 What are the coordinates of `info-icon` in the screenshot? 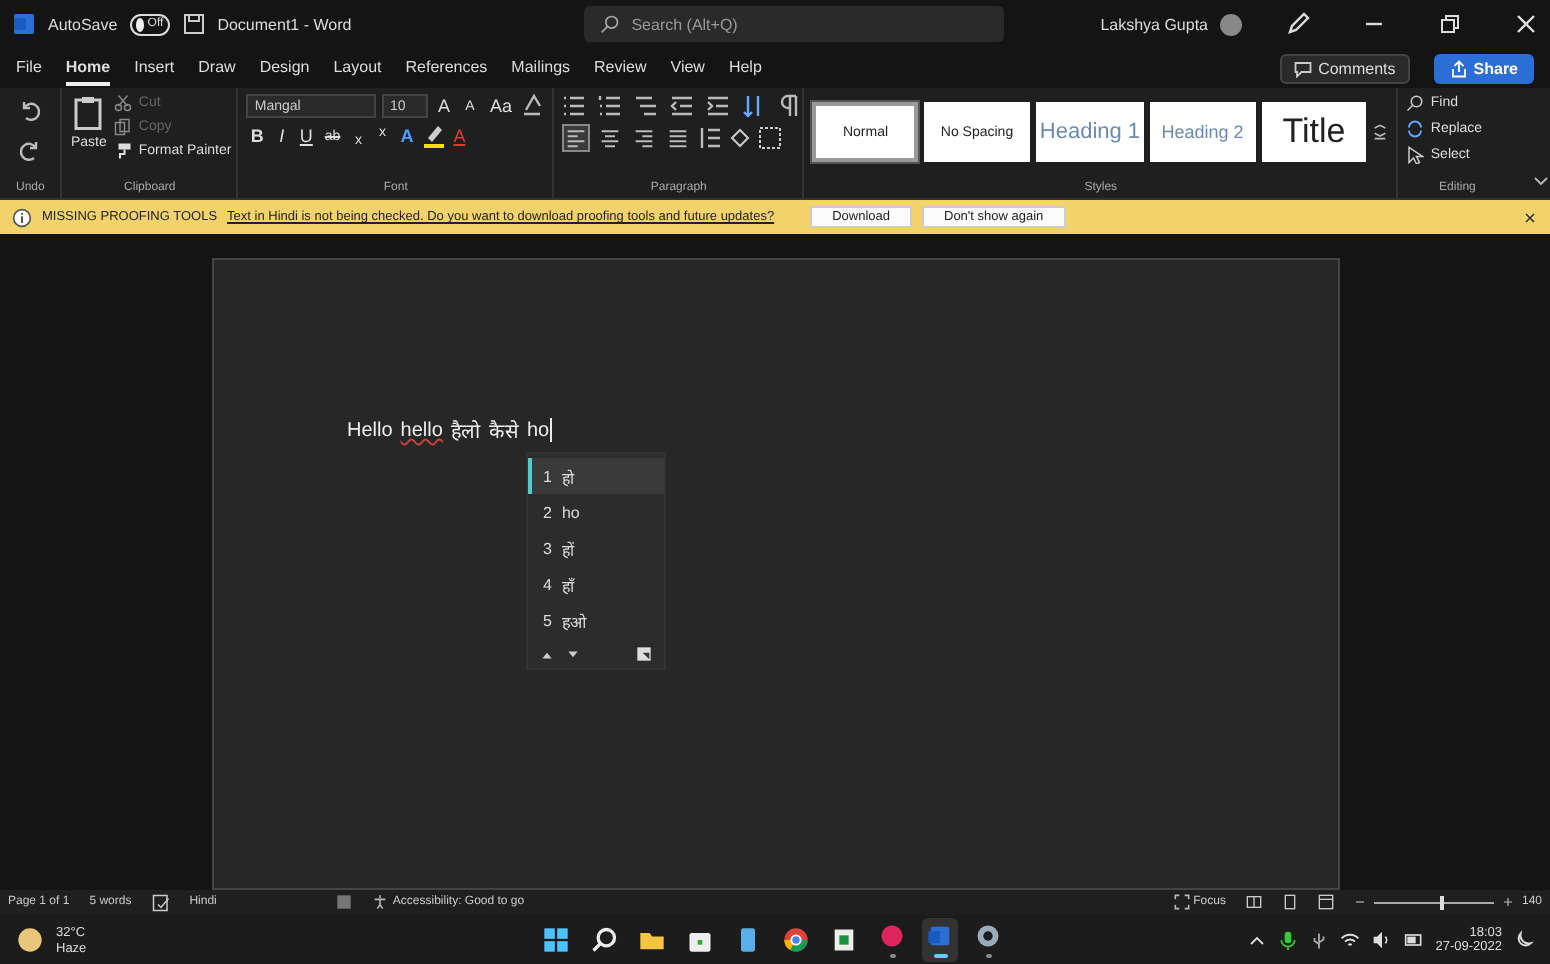 It's located at (22, 217).